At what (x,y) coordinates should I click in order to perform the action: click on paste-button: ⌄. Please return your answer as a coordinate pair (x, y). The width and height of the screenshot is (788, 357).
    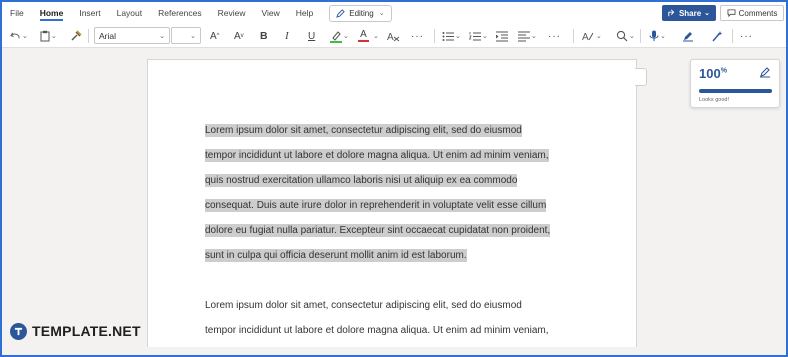
    Looking at the image, I should click on (48, 36).